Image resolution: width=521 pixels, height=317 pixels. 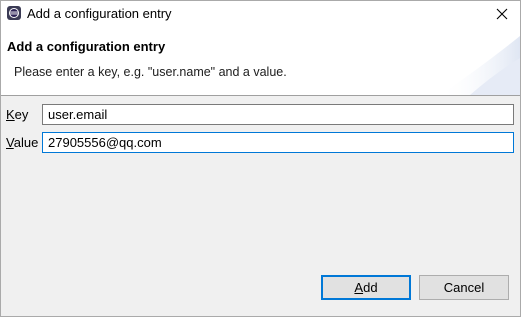 What do you see at coordinates (99, 13) in the screenshot?
I see `window-title: Add a configuration entry` at bounding box center [99, 13].